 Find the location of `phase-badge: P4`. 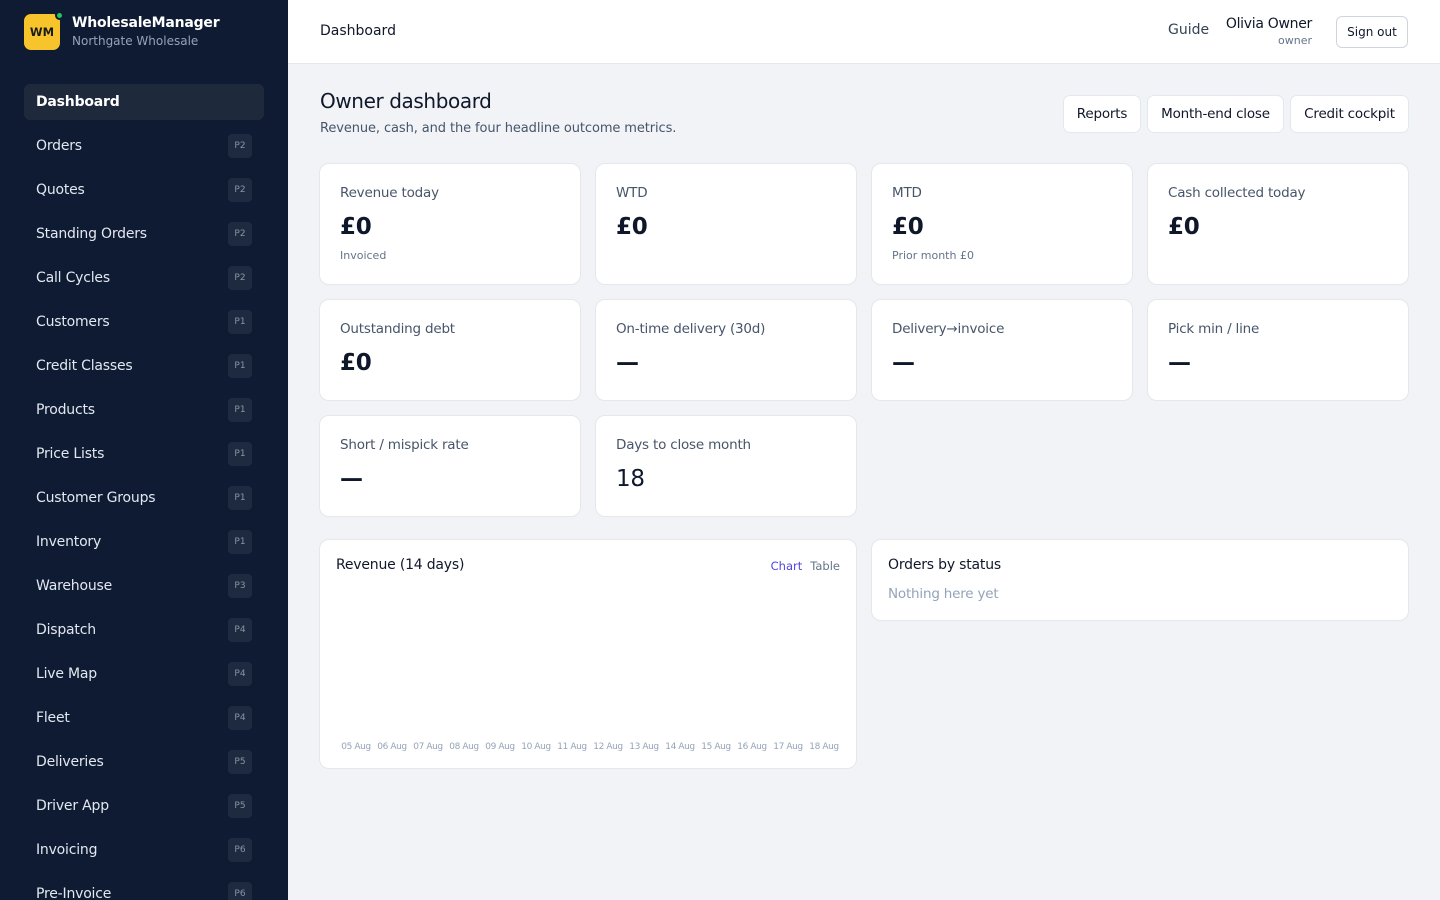

phase-badge: P4 is located at coordinates (240, 674).